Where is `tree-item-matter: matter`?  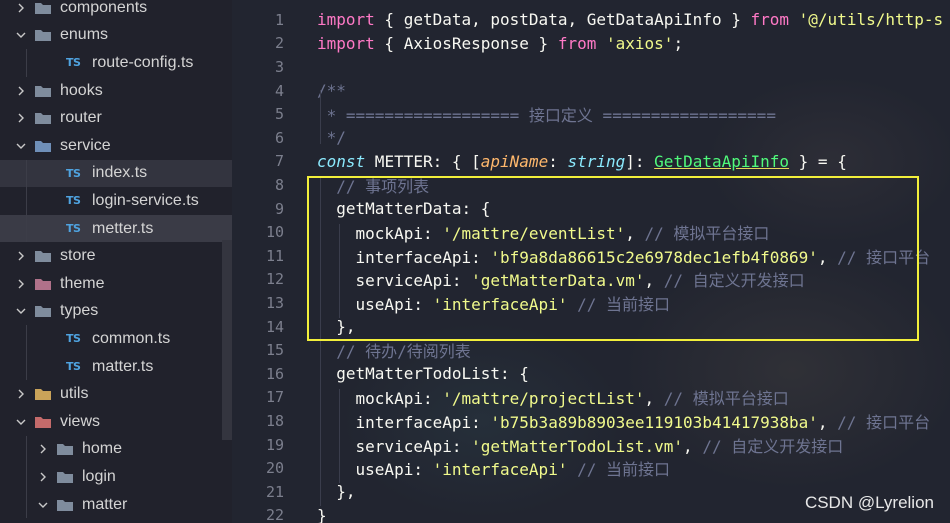 tree-item-matter: matter is located at coordinates (116, 504).